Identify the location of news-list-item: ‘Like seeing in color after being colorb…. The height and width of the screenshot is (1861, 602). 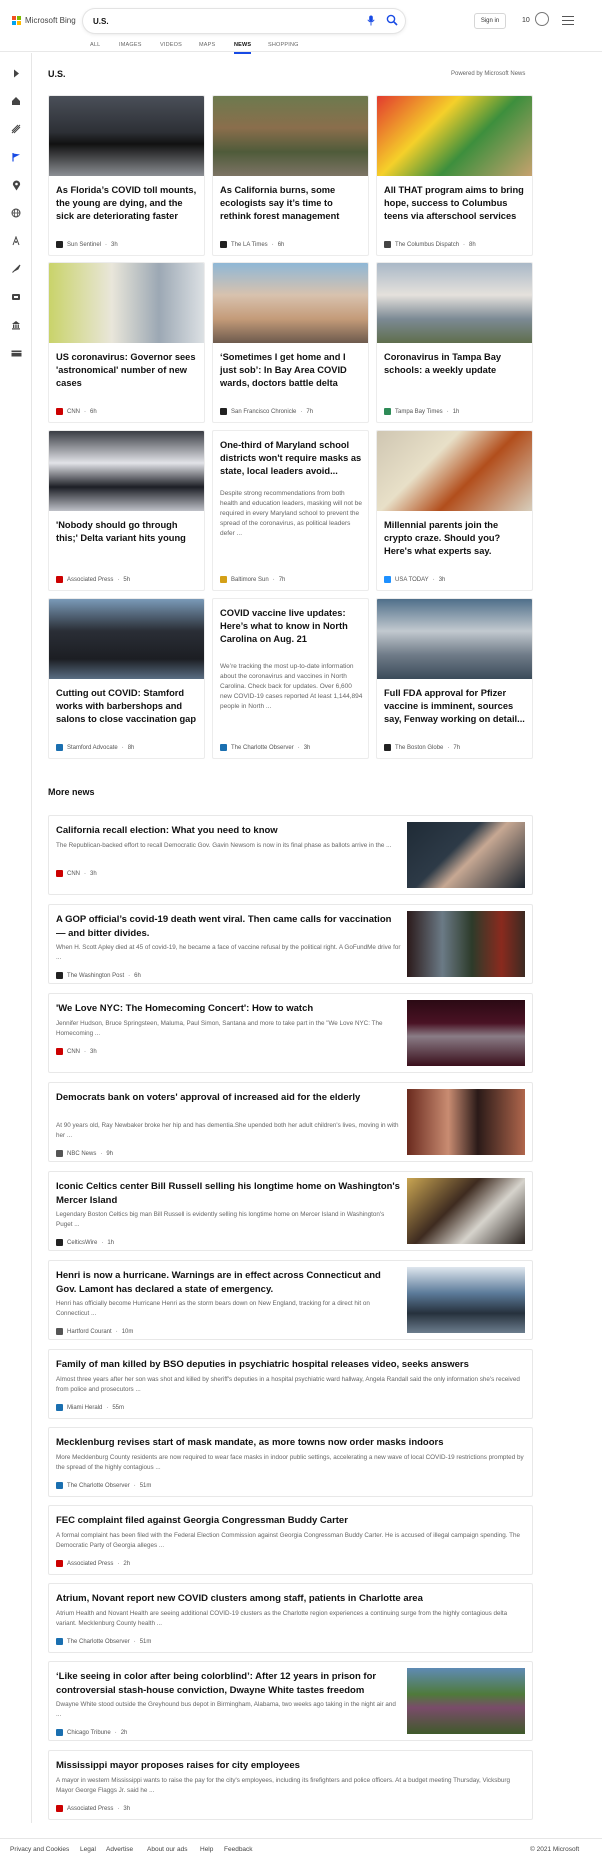
(290, 1701).